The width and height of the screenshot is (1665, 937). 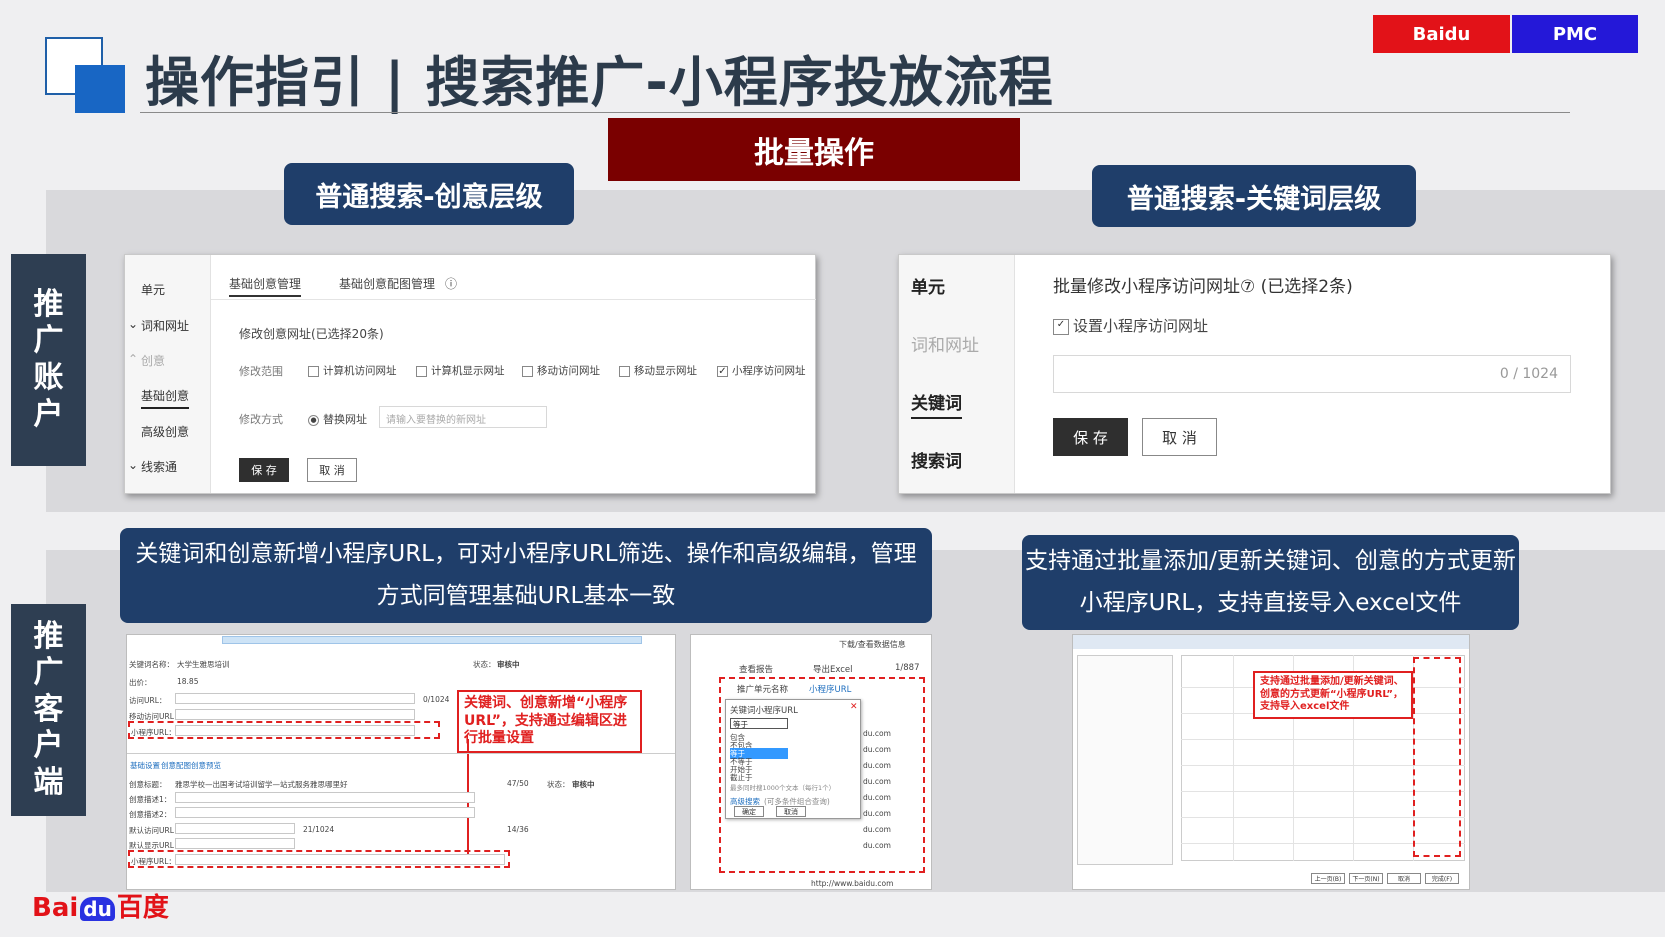 I want to click on desc2-input, so click(x=325, y=812).